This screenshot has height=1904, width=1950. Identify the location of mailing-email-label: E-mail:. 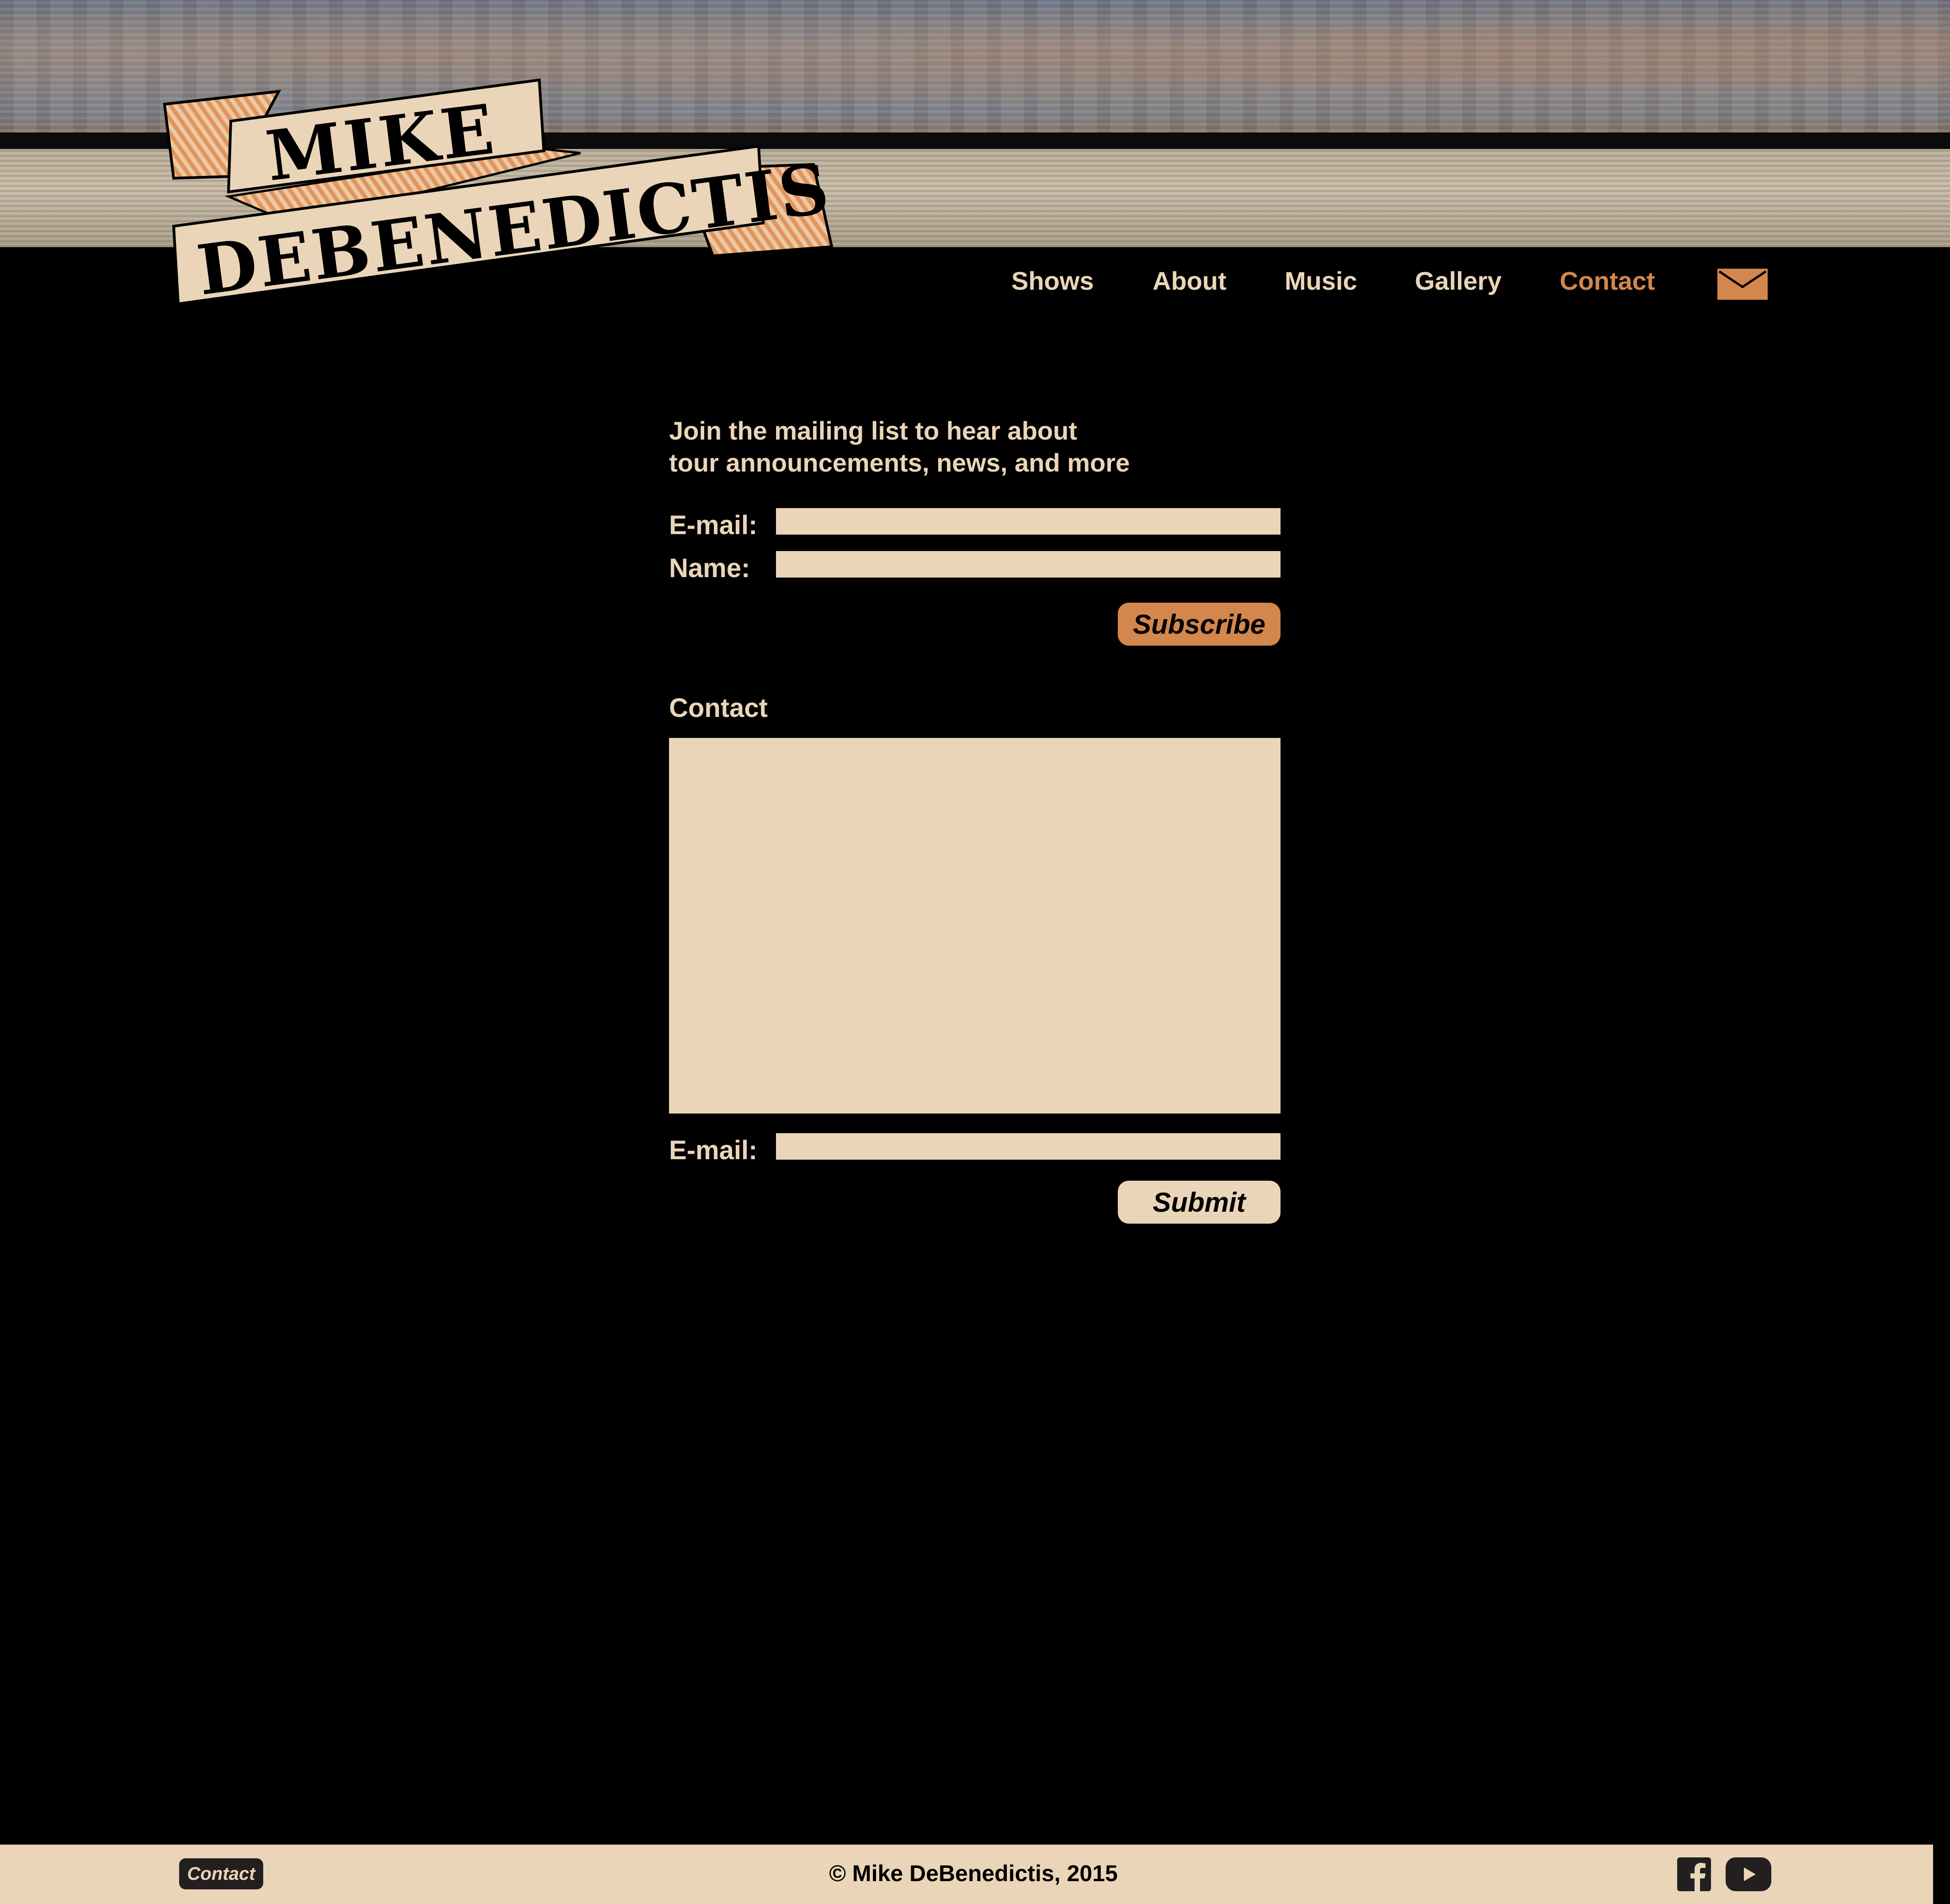
(713, 525).